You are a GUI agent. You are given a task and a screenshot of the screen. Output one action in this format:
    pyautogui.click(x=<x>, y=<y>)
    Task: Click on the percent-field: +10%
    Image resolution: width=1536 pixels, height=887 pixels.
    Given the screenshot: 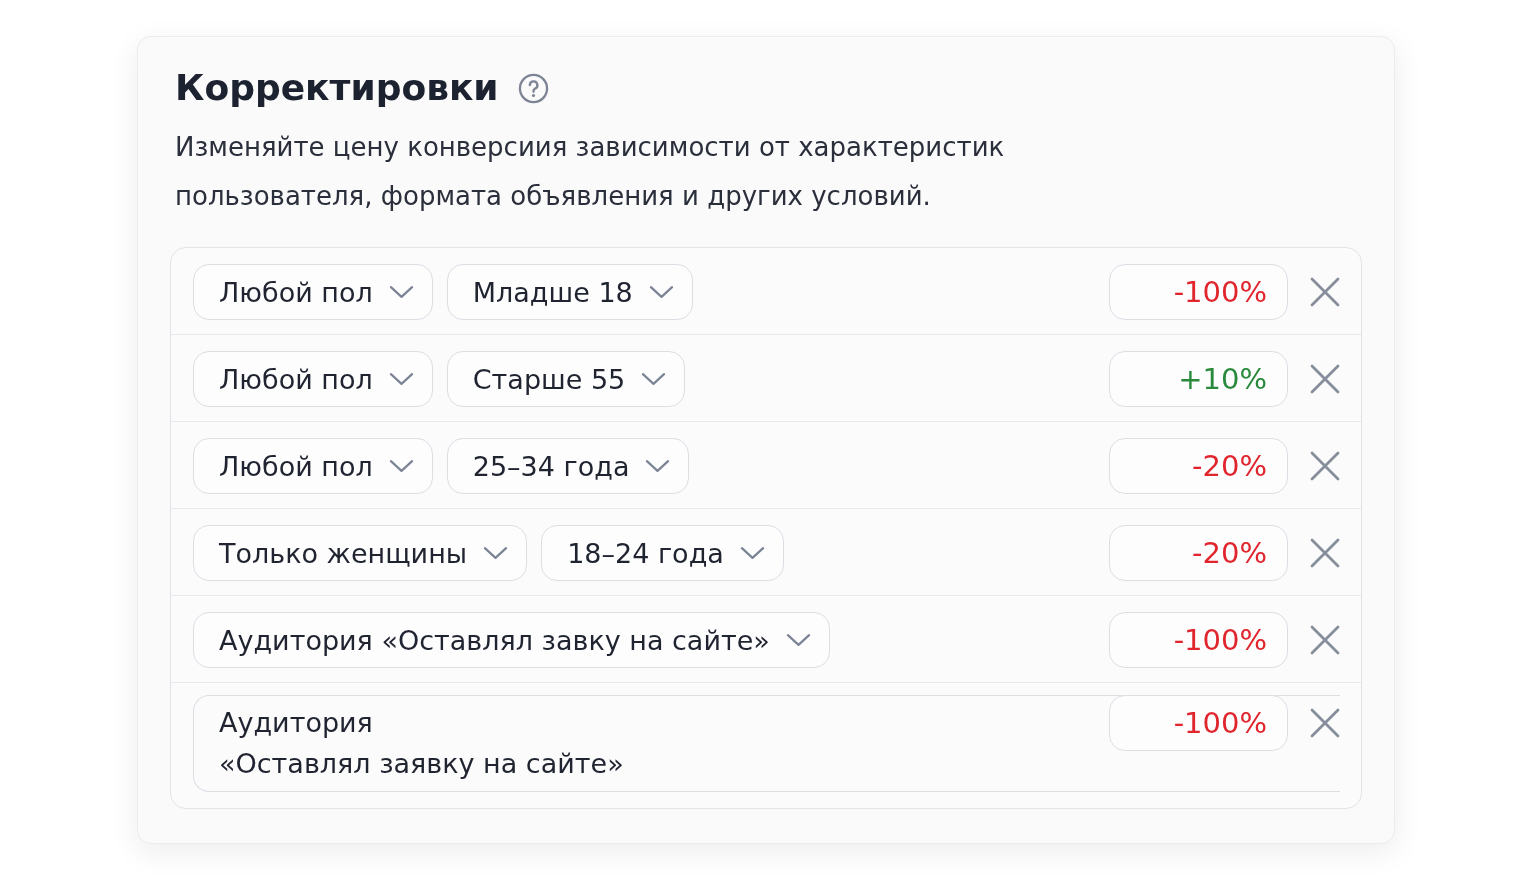 What is the action you would take?
    pyautogui.click(x=1198, y=379)
    